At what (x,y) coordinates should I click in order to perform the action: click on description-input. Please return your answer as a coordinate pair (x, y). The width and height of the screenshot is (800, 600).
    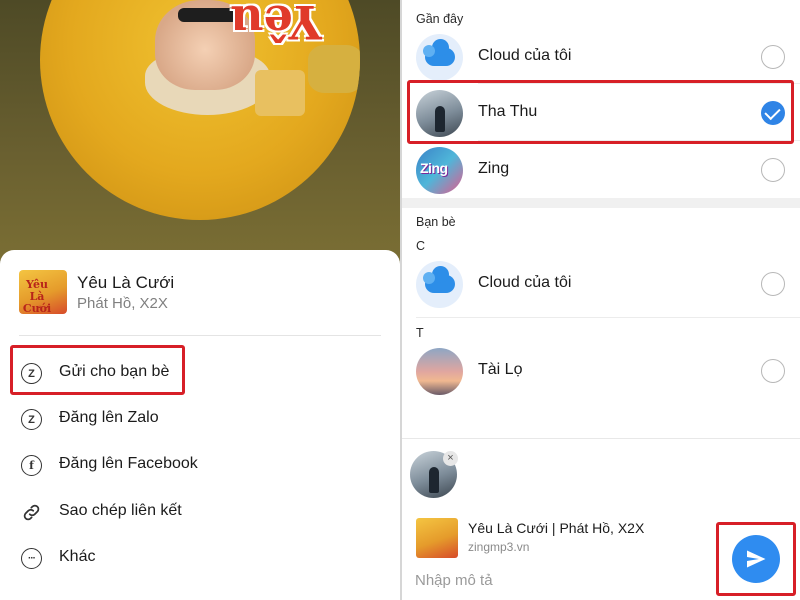
    Looking at the image, I should click on (560, 580).